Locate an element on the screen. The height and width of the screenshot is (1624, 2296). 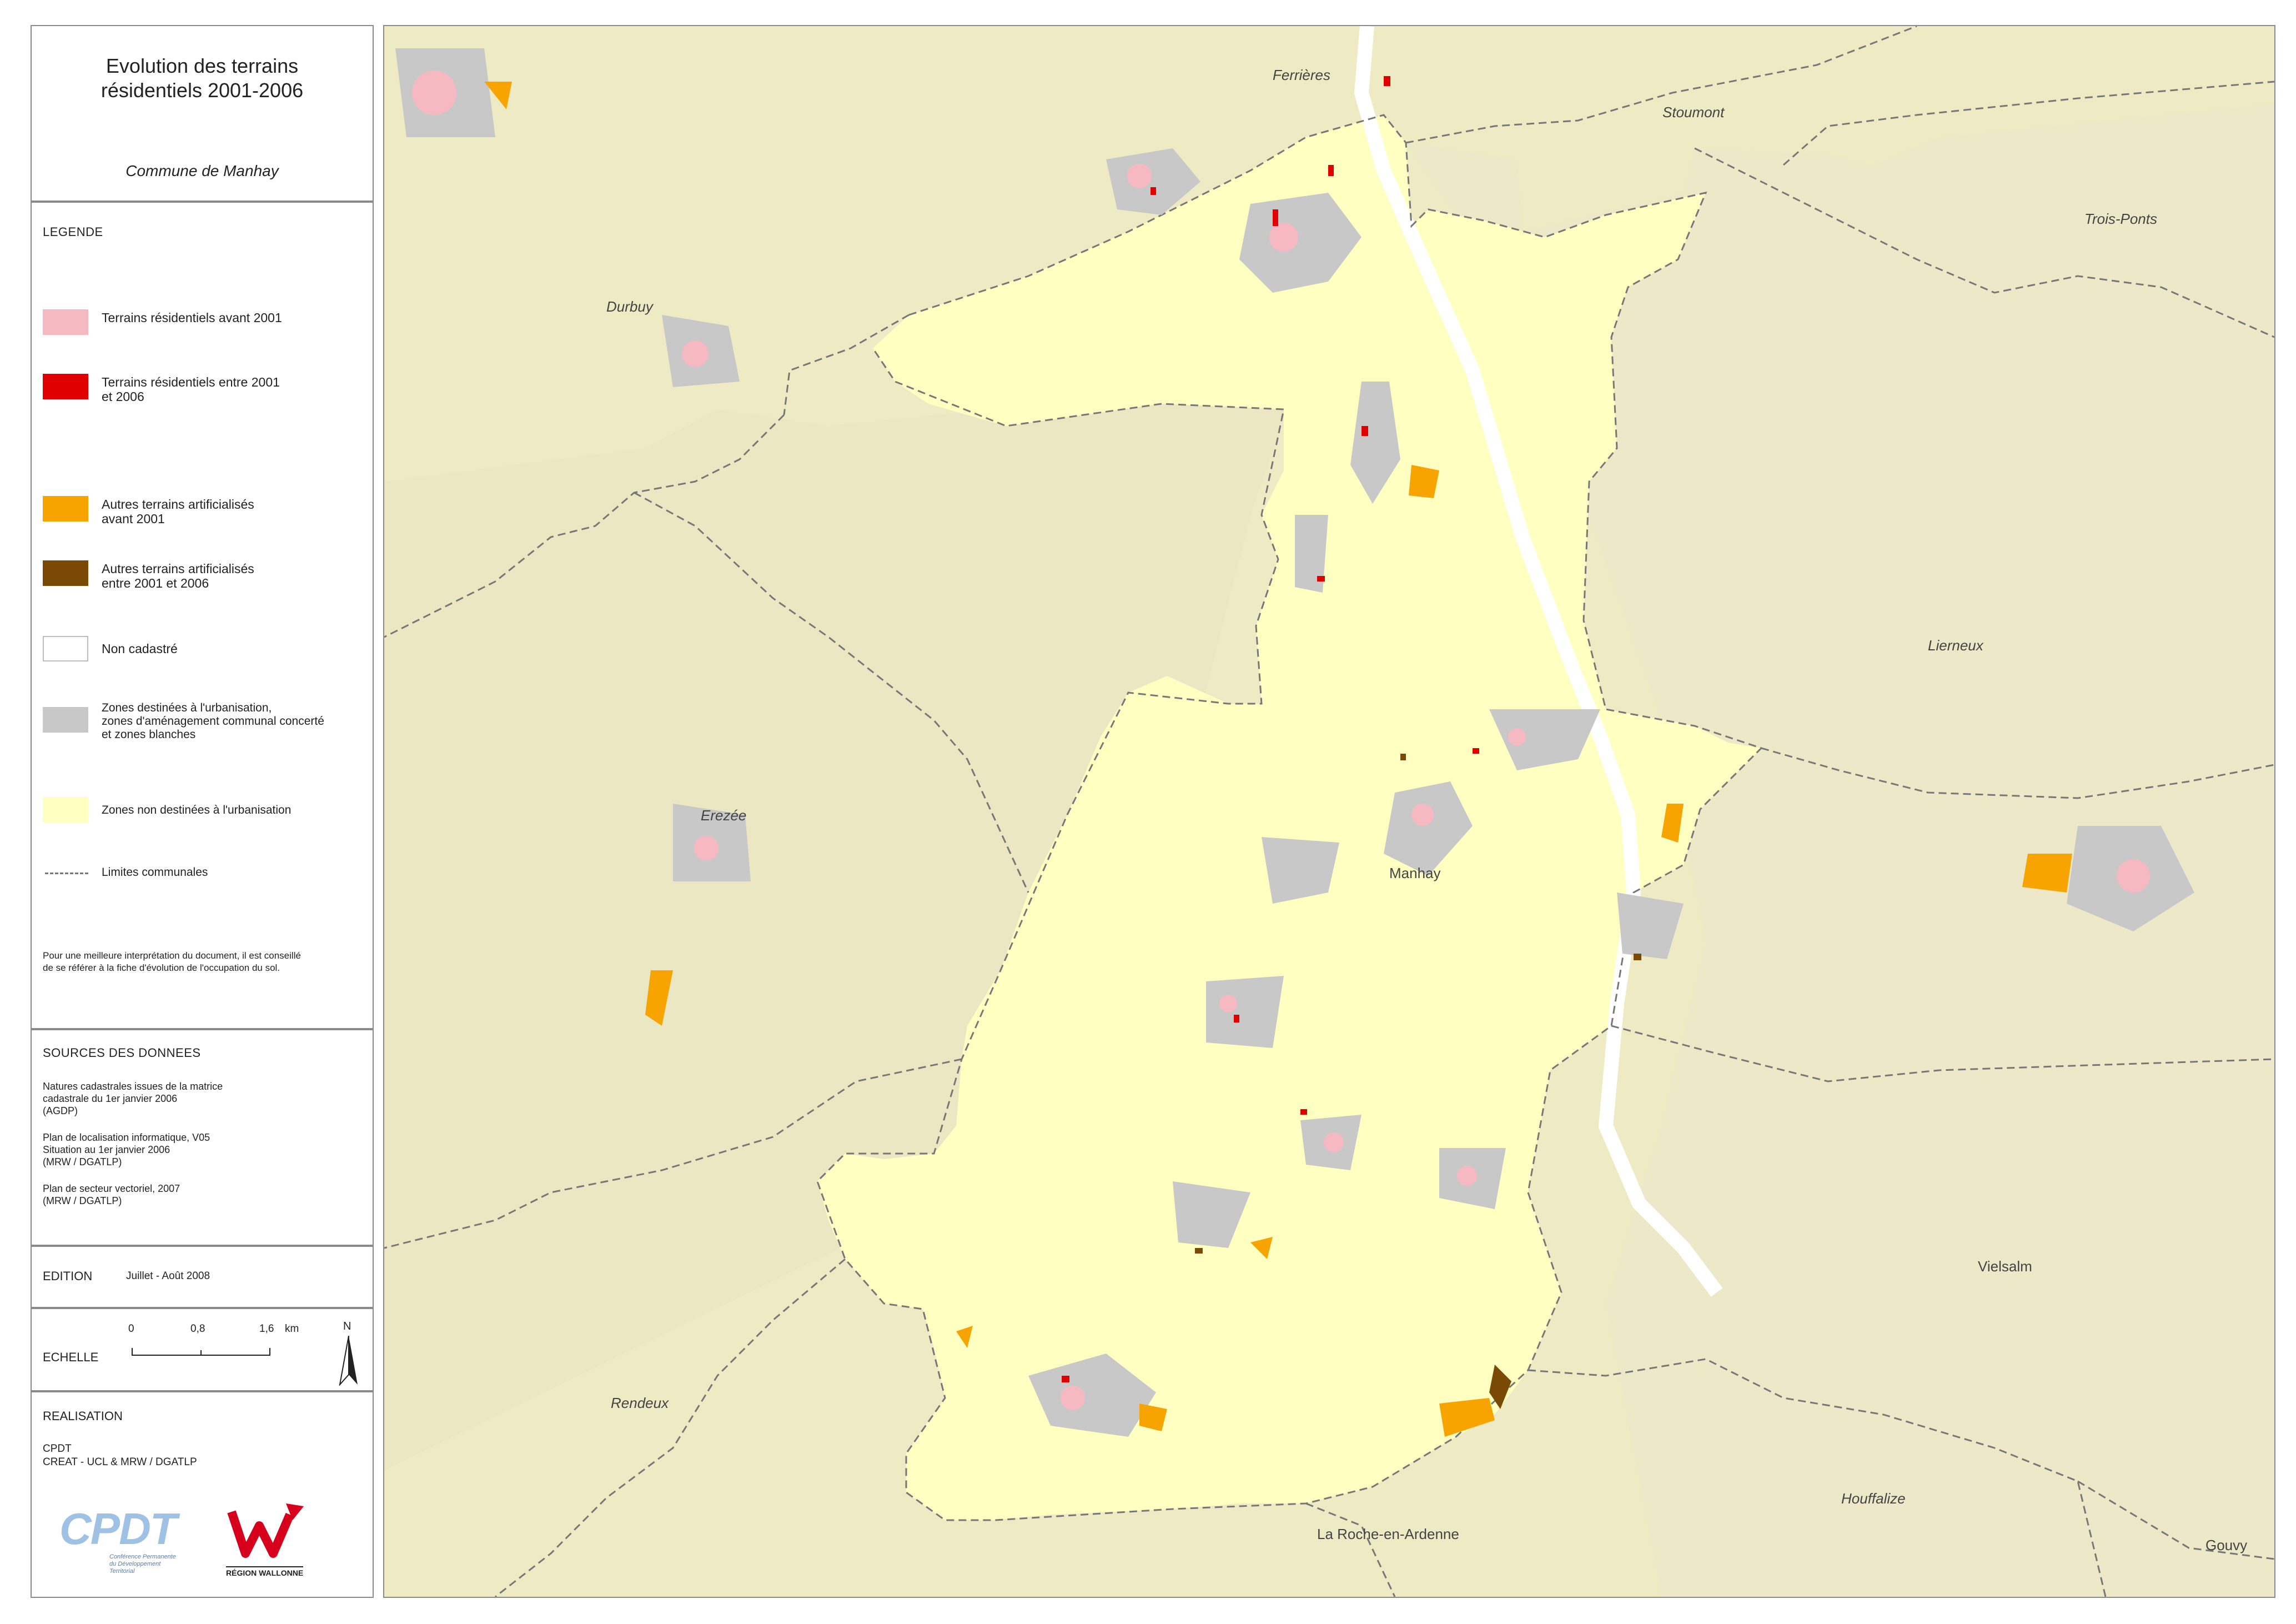
region-wallonne-logo: RÉGION WALLONNE is located at coordinates (267, 1542).